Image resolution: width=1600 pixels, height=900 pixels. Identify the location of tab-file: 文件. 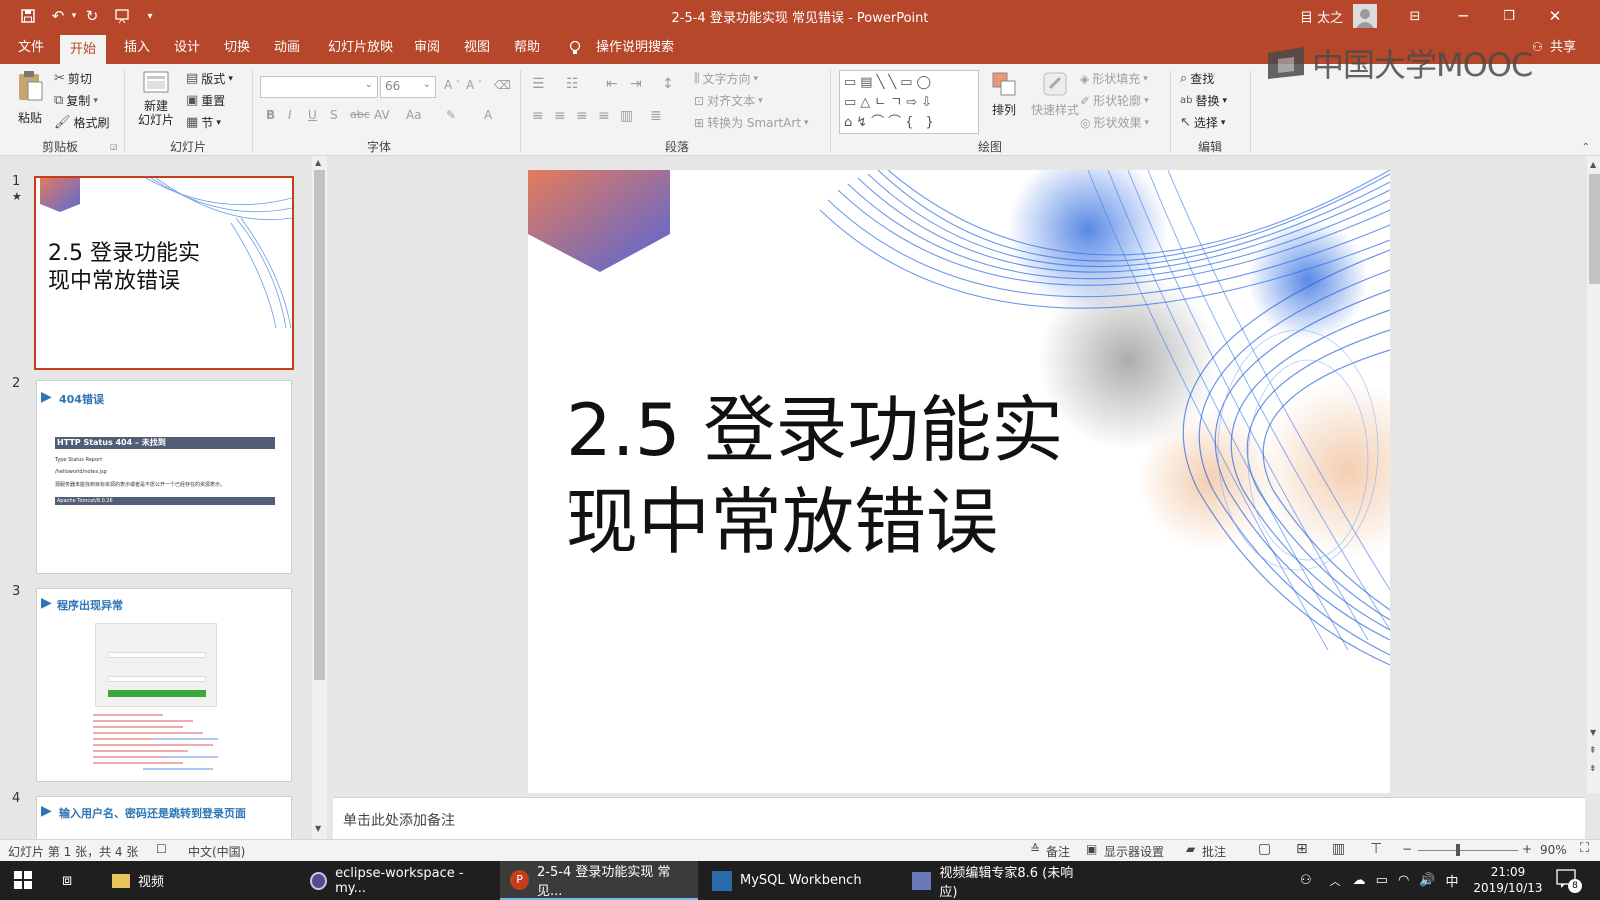
(31, 48).